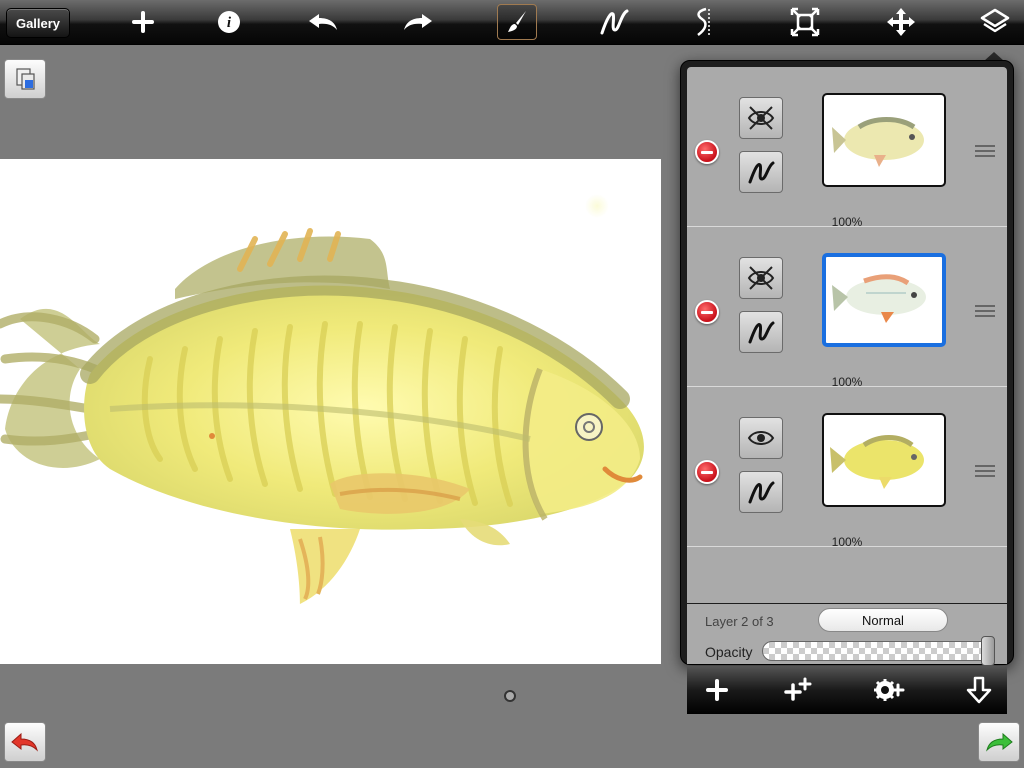  What do you see at coordinates (739, 621) in the screenshot?
I see `layer-info-label: Layer 2 of 3` at bounding box center [739, 621].